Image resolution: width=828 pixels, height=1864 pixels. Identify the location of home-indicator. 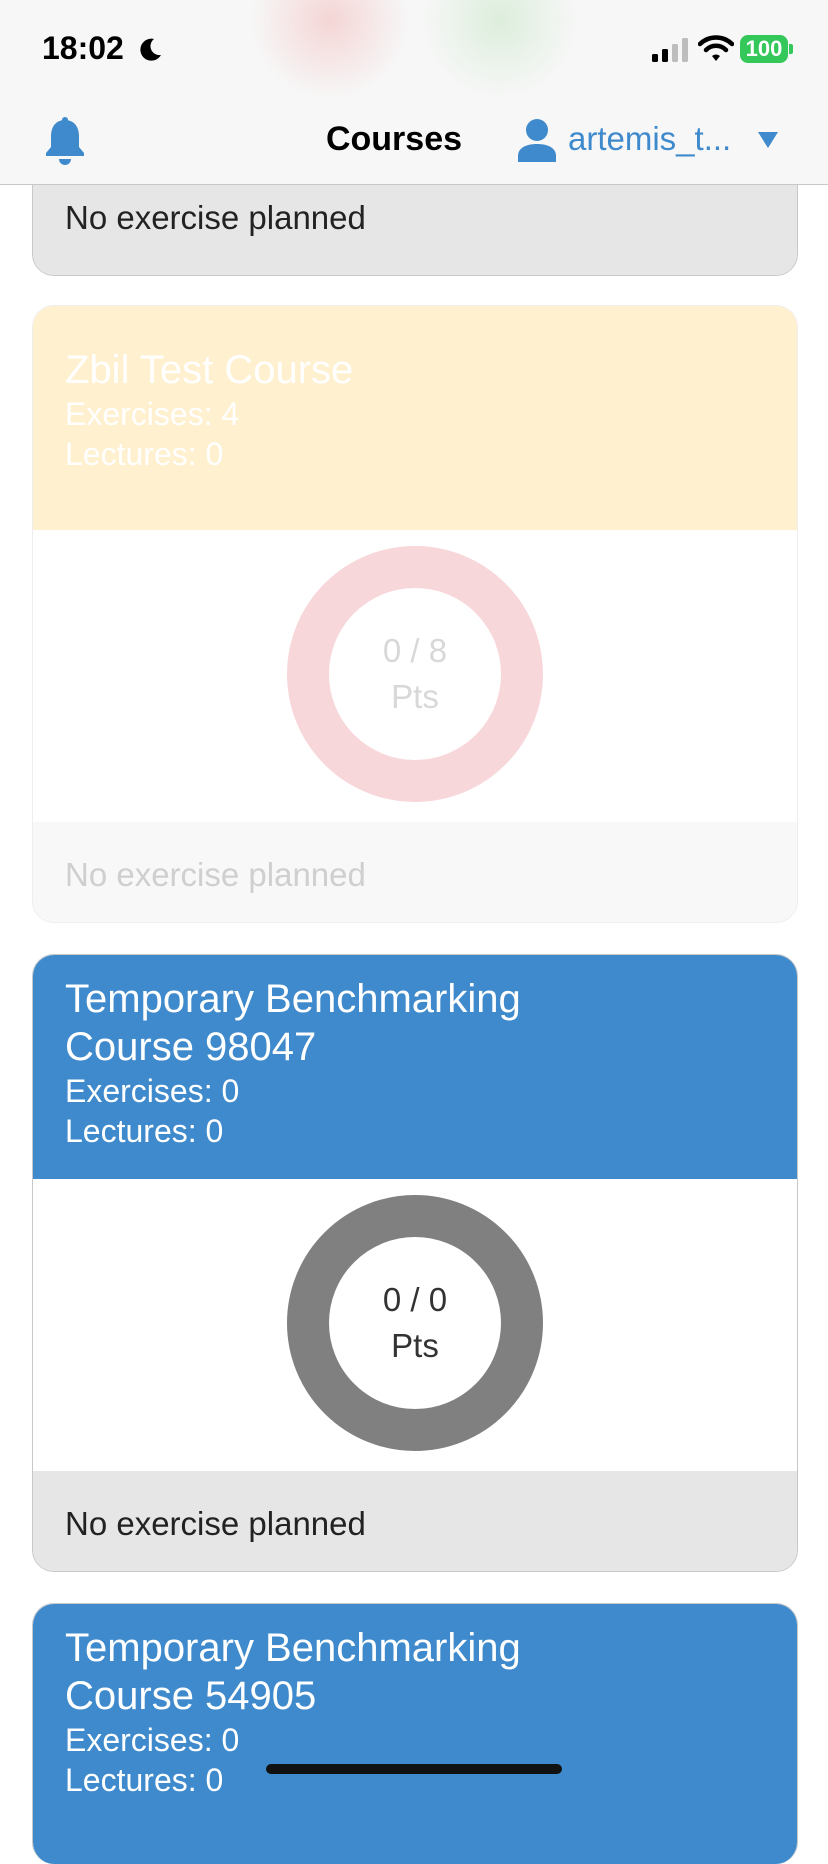
(414, 1769).